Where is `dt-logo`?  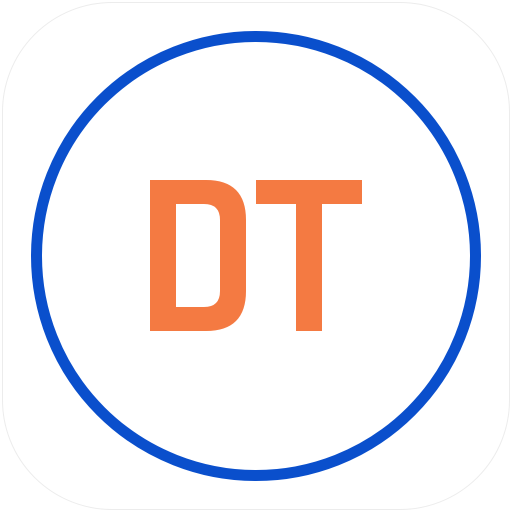
dt-logo is located at coordinates (256, 255).